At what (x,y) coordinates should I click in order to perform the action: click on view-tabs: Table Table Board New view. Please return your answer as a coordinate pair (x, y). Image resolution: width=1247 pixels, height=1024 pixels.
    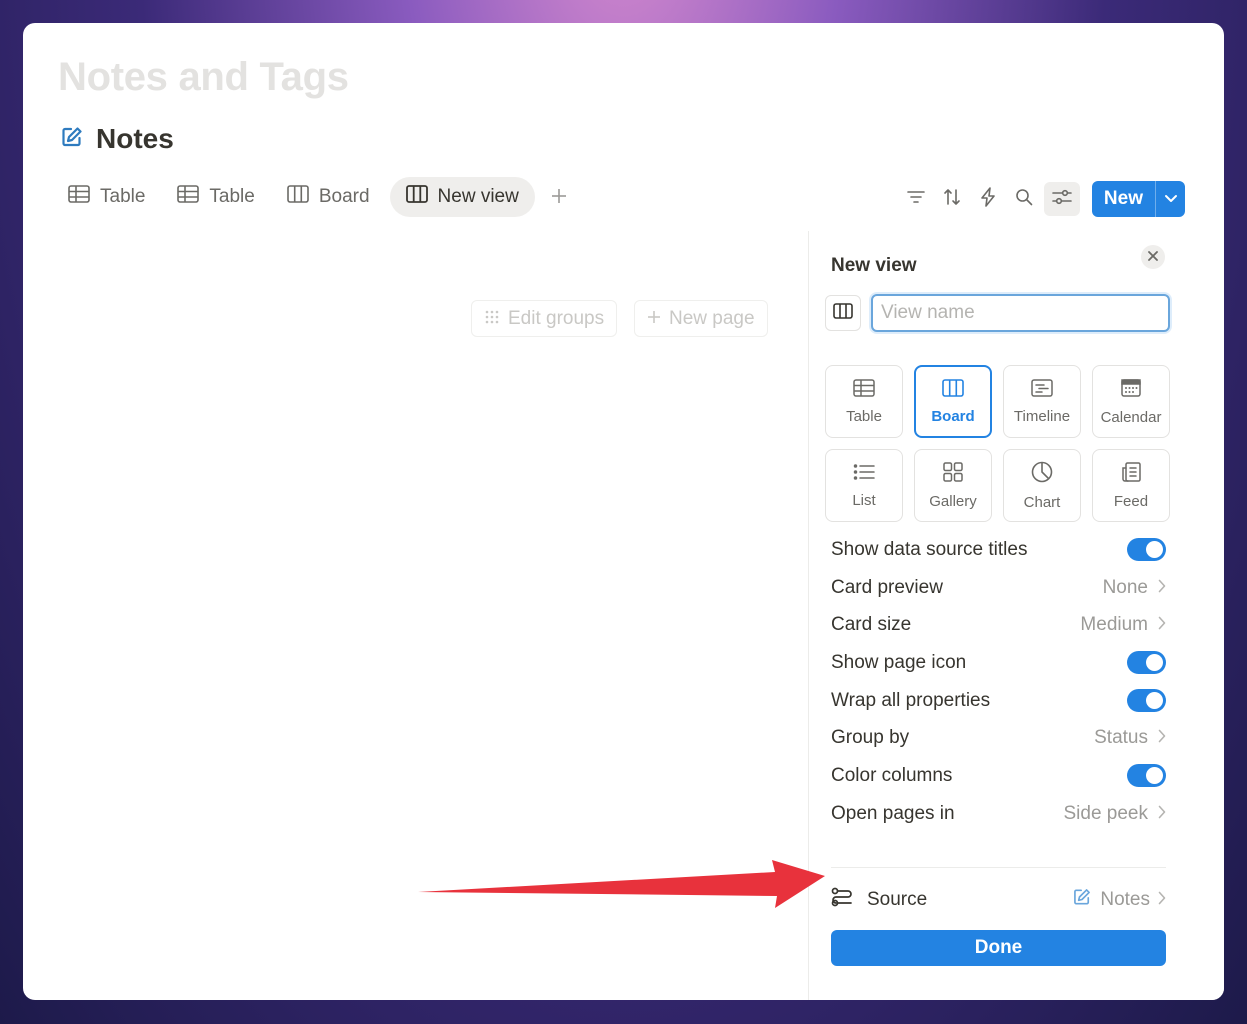
    Looking at the image, I should click on (315, 197).